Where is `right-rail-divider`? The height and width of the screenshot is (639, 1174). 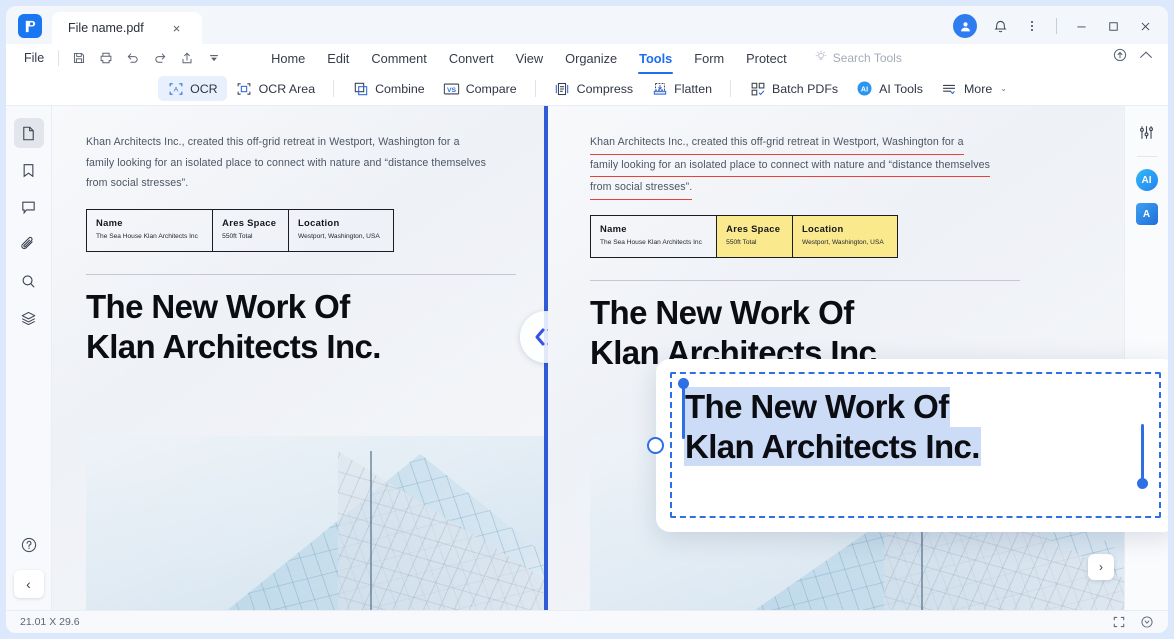 right-rail-divider is located at coordinates (1146, 156).